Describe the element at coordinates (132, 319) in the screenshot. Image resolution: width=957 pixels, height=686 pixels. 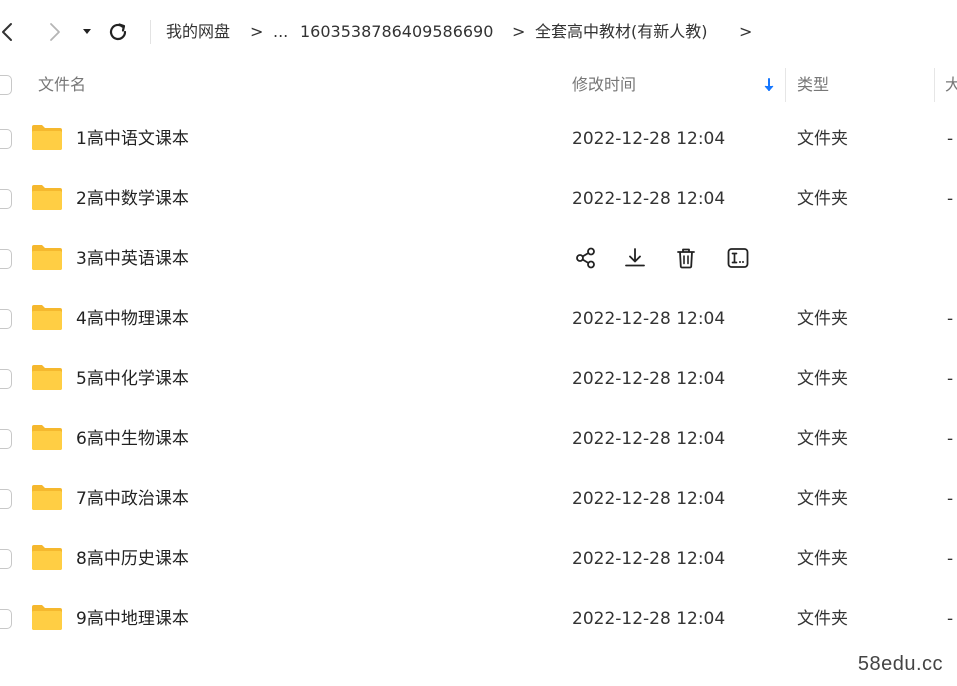
I see `file-name: 4高中物理课本` at that location.